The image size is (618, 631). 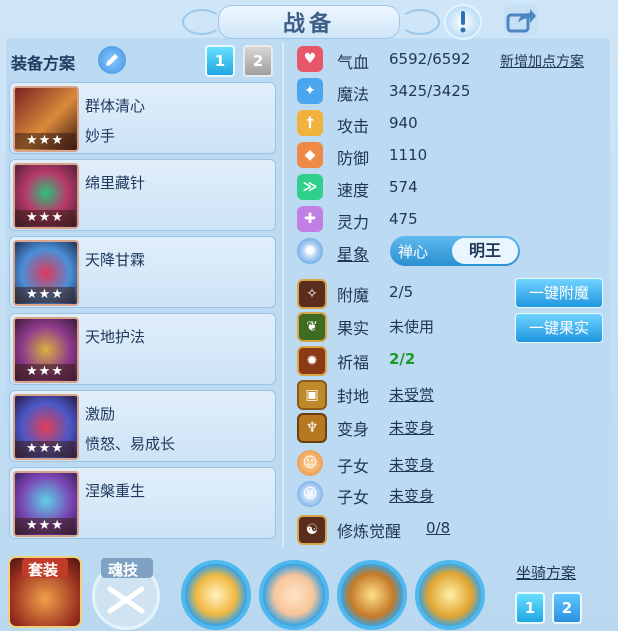 What do you see at coordinates (530, 608) in the screenshot?
I see `mount-plan-1-button: 1` at bounding box center [530, 608].